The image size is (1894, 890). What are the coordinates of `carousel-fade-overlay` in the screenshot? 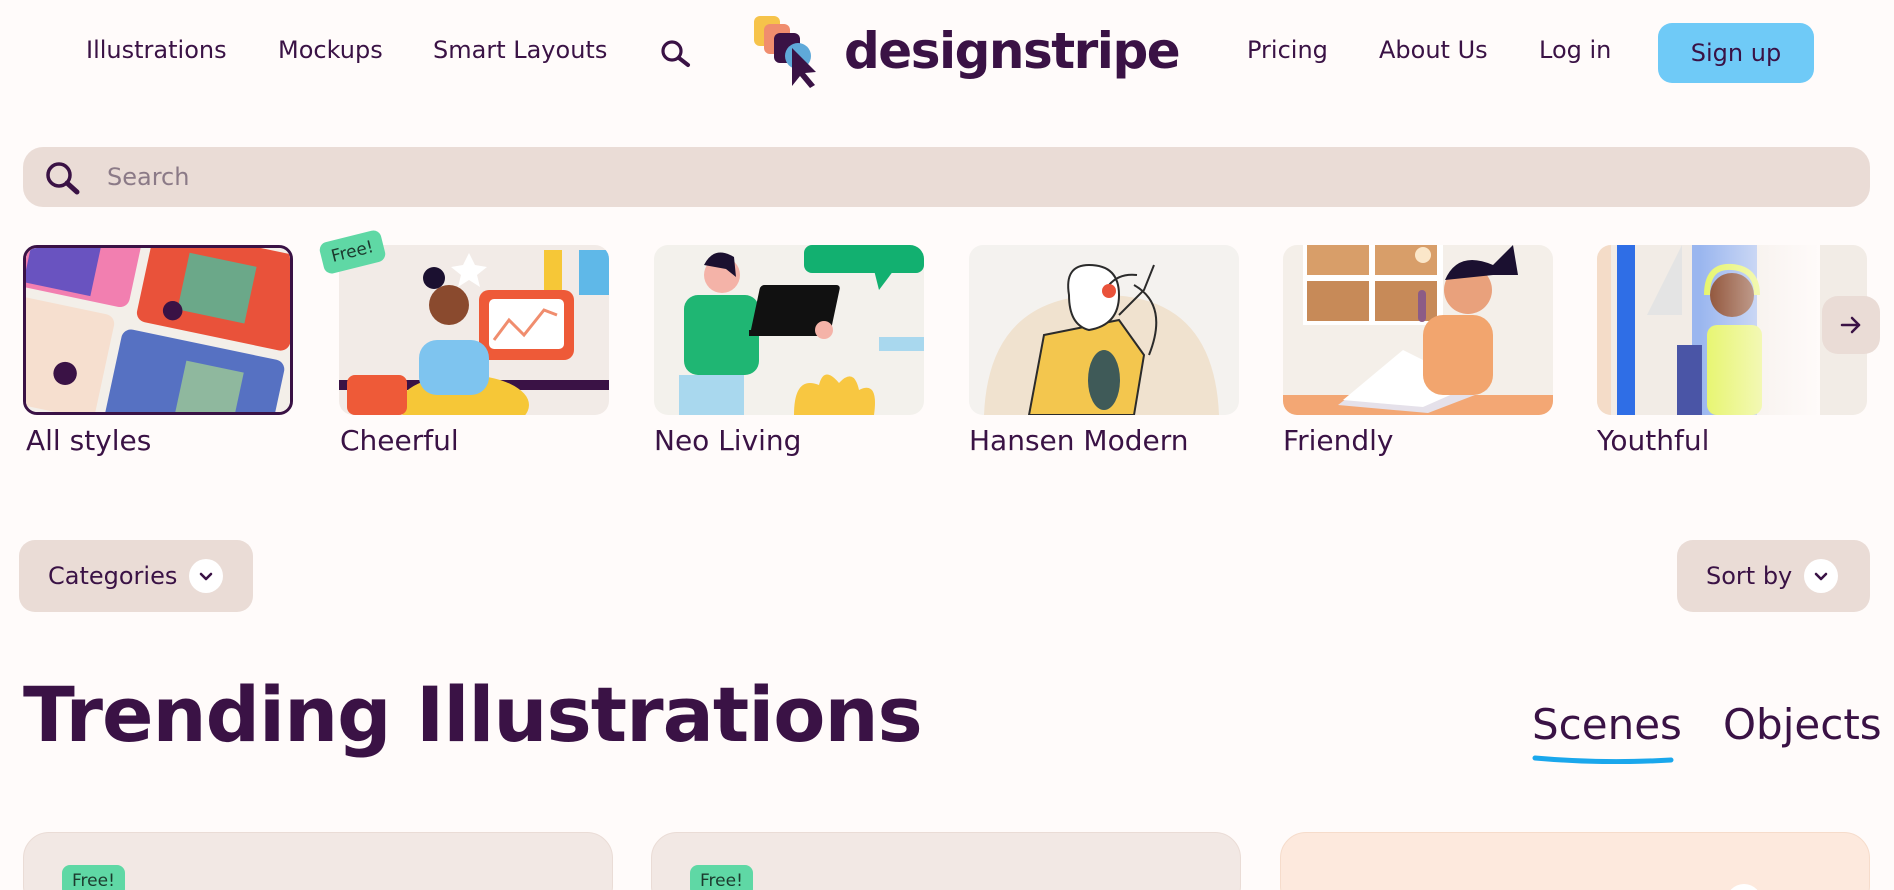 It's located at (1760, 350).